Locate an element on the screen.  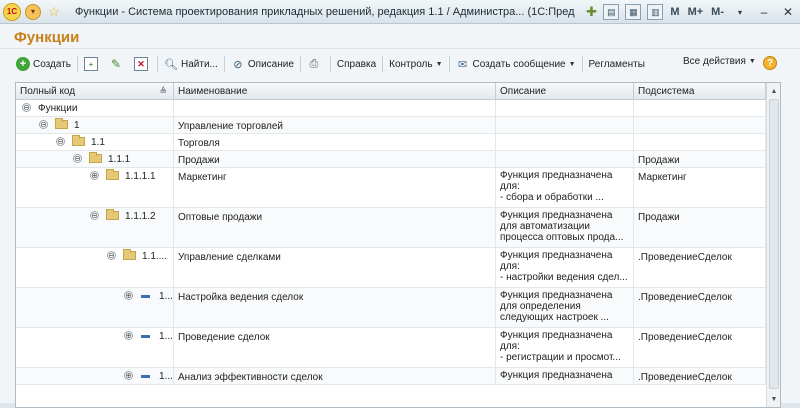
control-menu: Контроль ▼ is located at coordinates (415, 64).